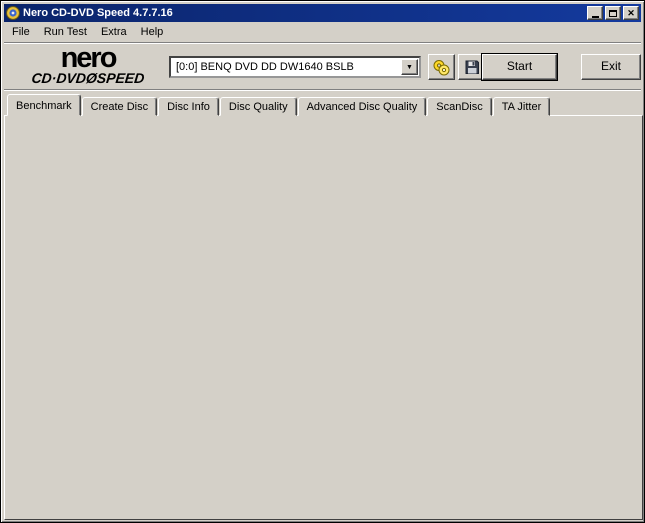 Image resolution: width=645 pixels, height=523 pixels. Describe the element at coordinates (362, 106) in the screenshot. I see `tab-advanced-disc-quality: Advanced Disc Quality` at that location.